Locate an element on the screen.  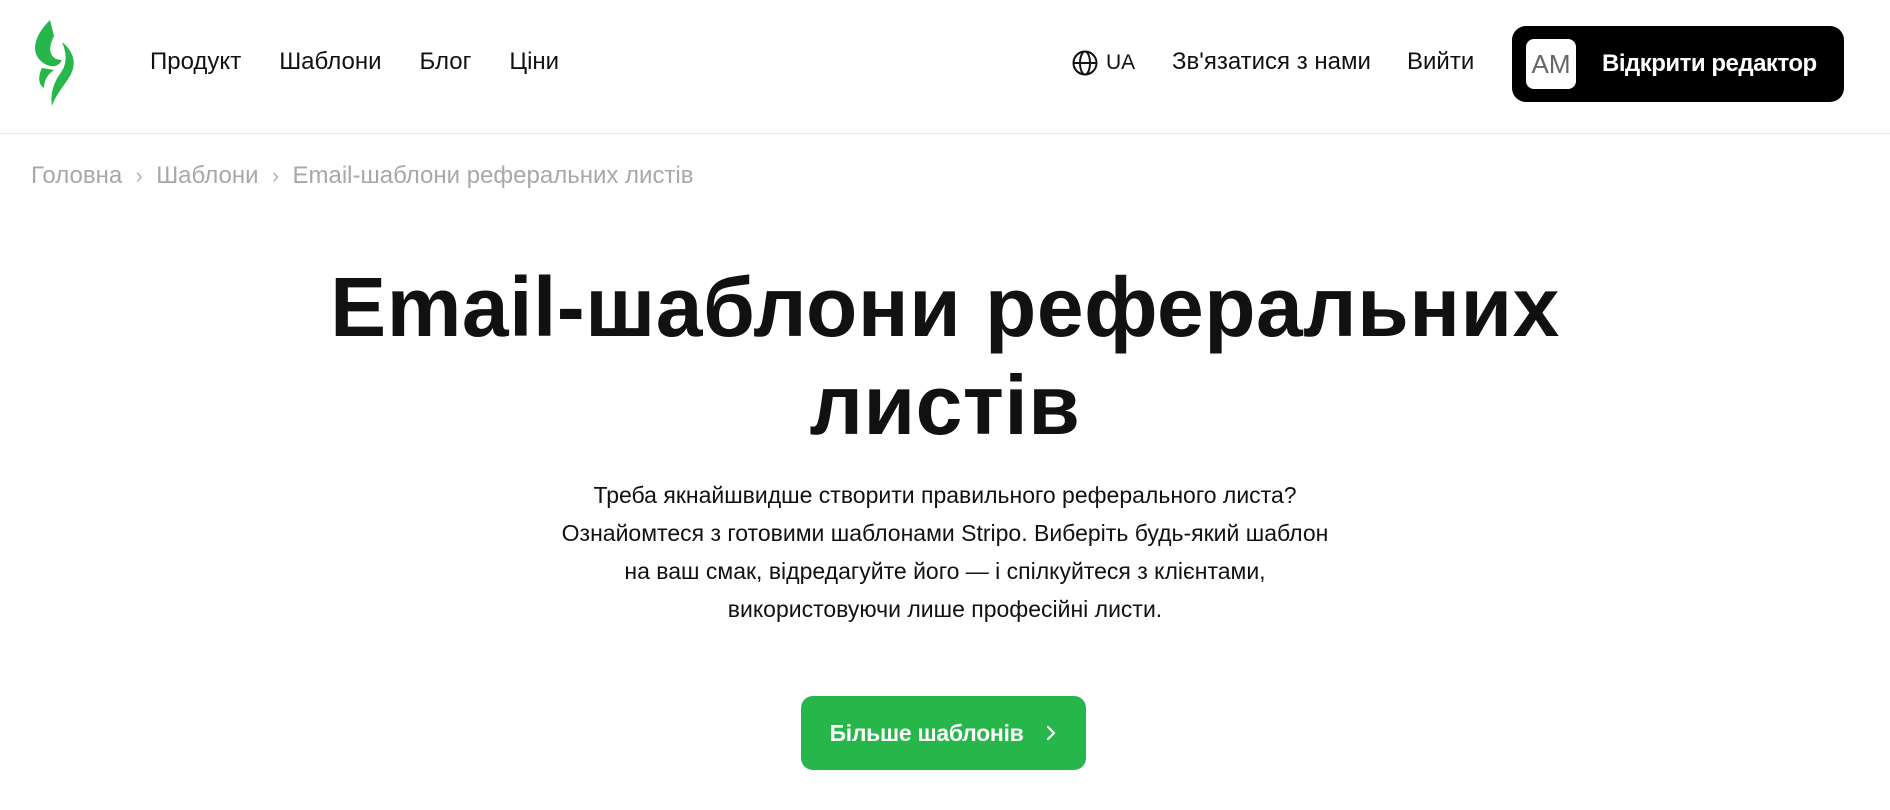
nav-item-templates: Шаблони is located at coordinates (330, 62).